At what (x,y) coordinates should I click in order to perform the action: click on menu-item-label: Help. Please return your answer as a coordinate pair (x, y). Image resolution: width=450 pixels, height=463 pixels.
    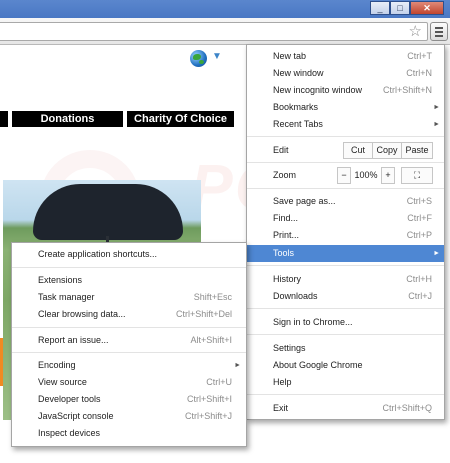
    Looking at the image, I should click on (282, 382).